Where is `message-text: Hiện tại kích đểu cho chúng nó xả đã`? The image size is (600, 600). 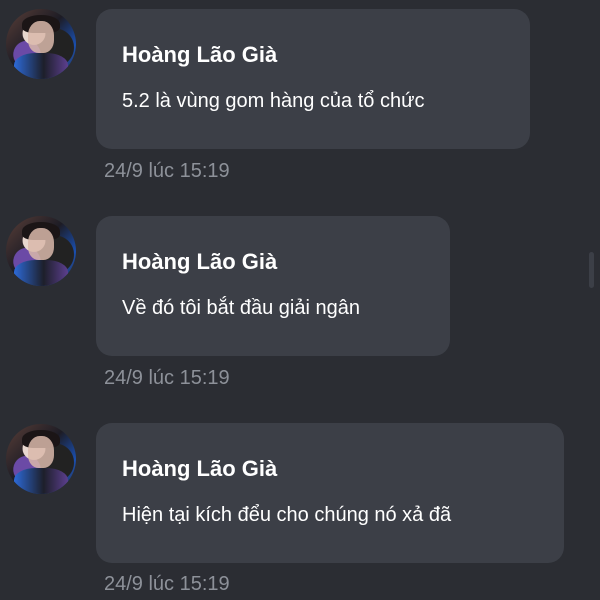 message-text: Hiện tại kích đểu cho chúng nó xả đã is located at coordinates (287, 515).